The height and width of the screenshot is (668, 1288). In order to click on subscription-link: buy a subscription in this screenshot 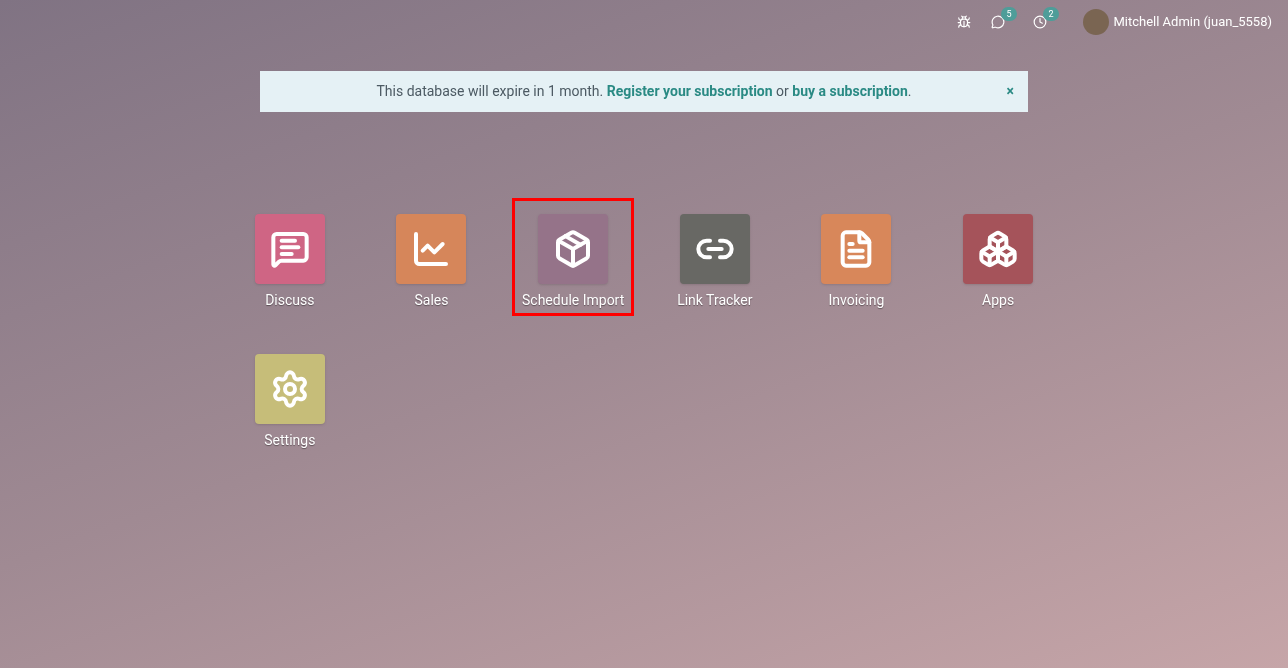, I will do `click(850, 91)`.